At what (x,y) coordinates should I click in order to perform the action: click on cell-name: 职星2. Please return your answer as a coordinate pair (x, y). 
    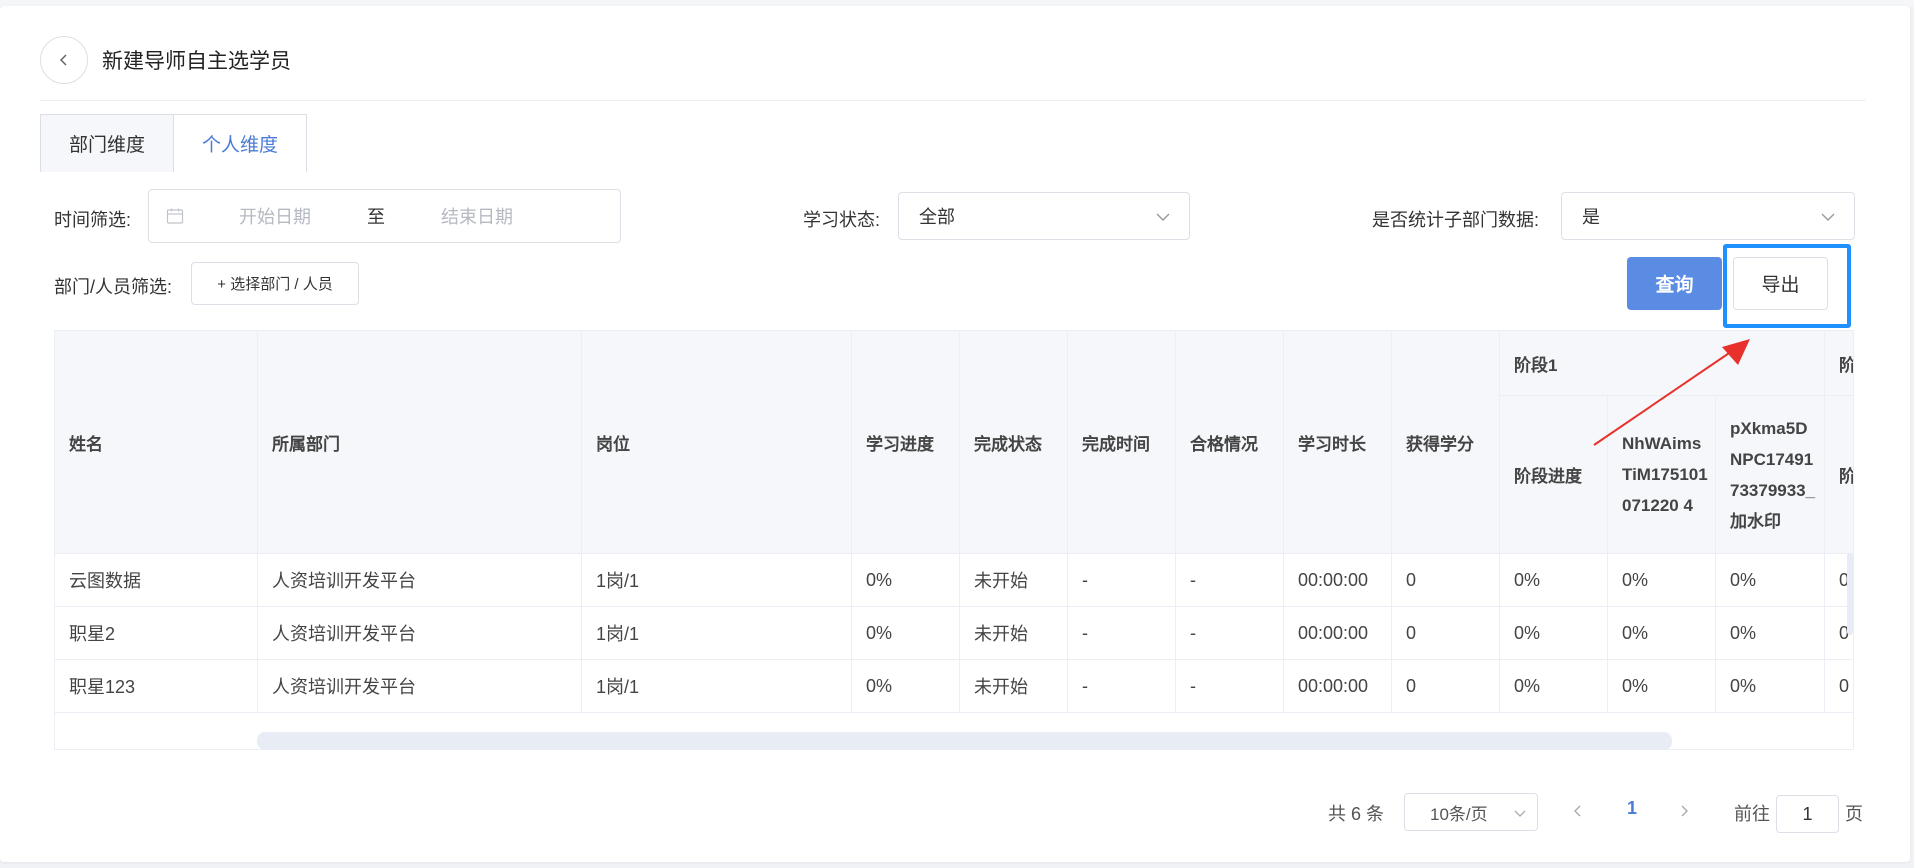
    Looking at the image, I should click on (156, 633).